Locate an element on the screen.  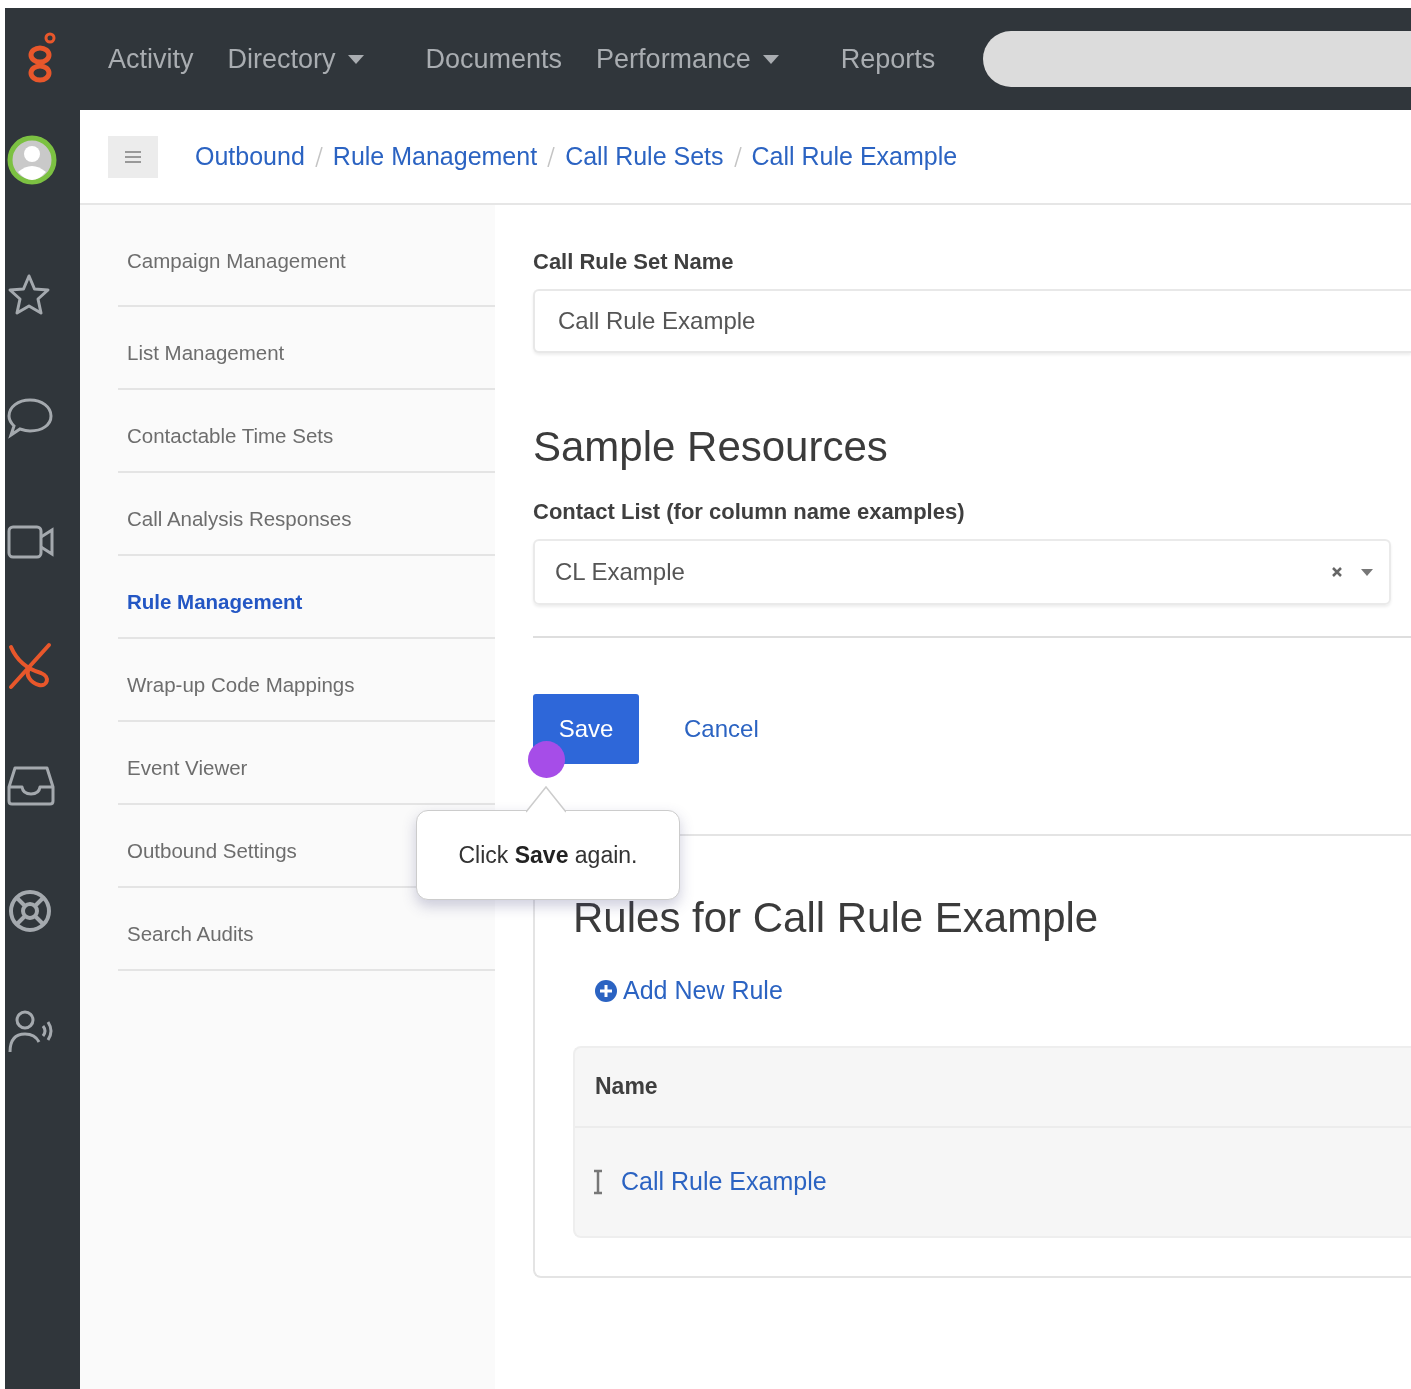
lifebuoy-icon is located at coordinates (30, 911).